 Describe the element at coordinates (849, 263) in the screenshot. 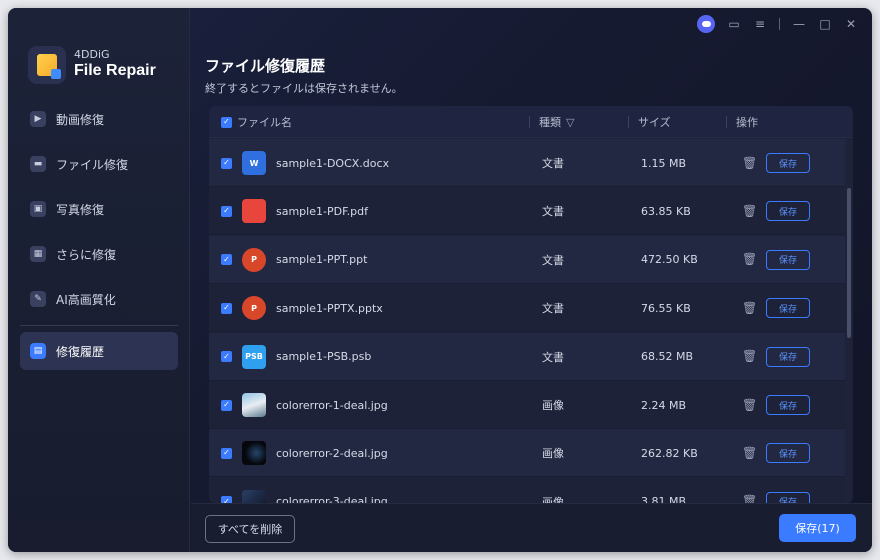

I see `table-scrollbar` at that location.